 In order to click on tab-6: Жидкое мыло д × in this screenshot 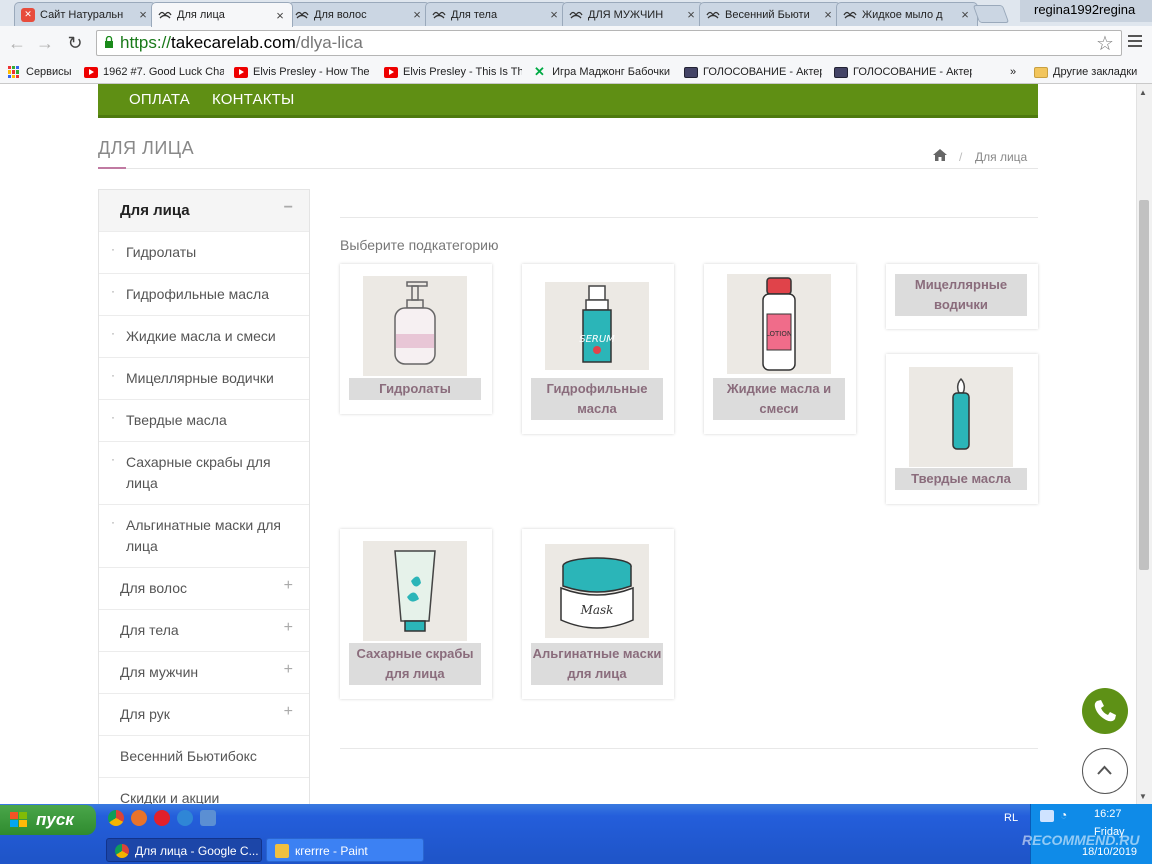, I will do `click(907, 14)`.